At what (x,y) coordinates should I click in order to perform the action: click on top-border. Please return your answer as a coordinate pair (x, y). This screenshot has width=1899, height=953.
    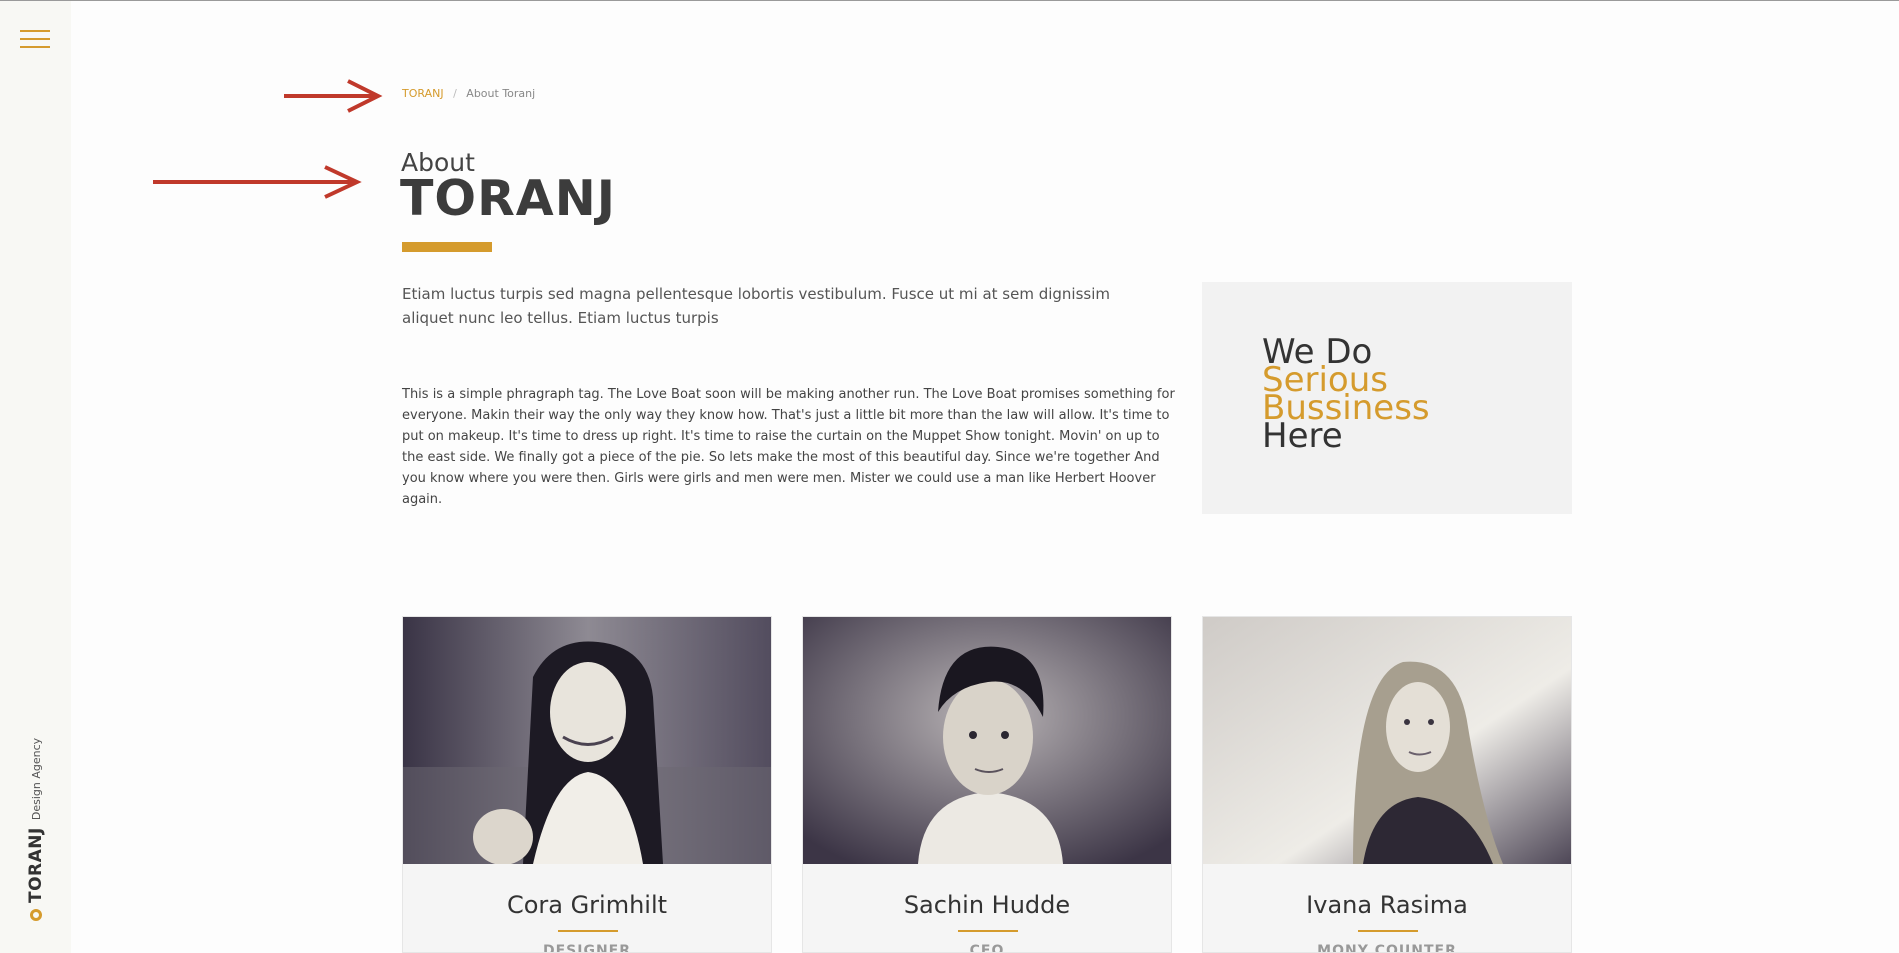
    Looking at the image, I should click on (949, 0).